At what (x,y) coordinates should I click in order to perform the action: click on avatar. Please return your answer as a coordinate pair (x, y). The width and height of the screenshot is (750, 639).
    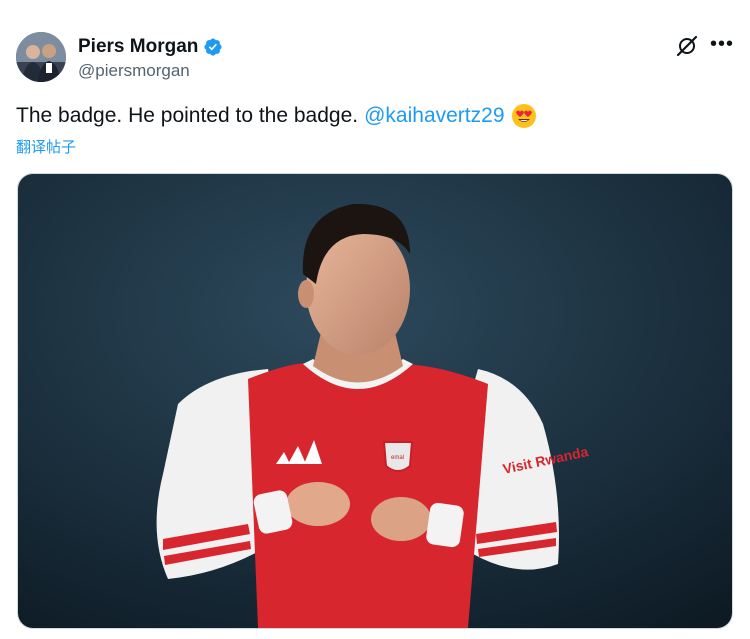
    Looking at the image, I should click on (41, 57).